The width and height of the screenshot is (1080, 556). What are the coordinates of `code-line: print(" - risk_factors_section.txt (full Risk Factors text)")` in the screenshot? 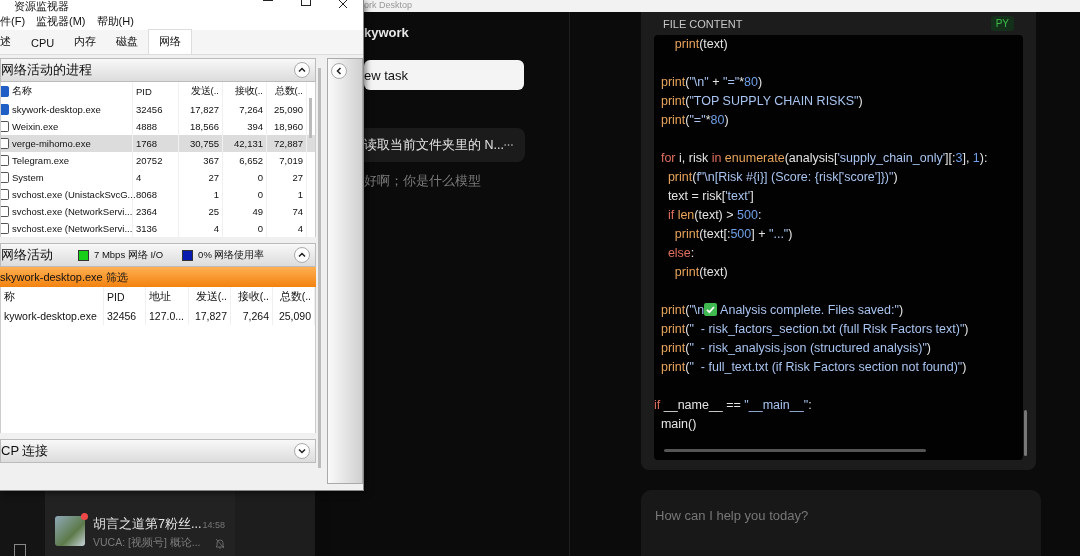 It's located at (814, 329).